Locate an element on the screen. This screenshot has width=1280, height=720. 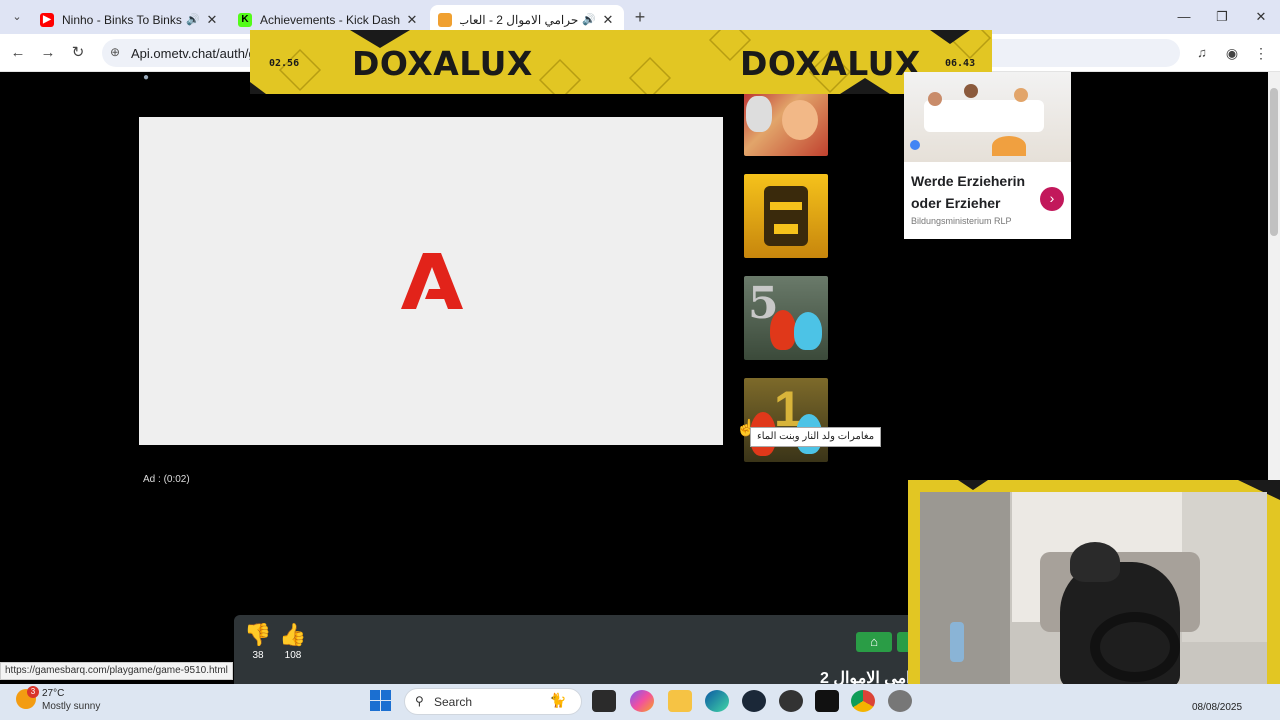
ad-image is located at coordinates (987, 117).